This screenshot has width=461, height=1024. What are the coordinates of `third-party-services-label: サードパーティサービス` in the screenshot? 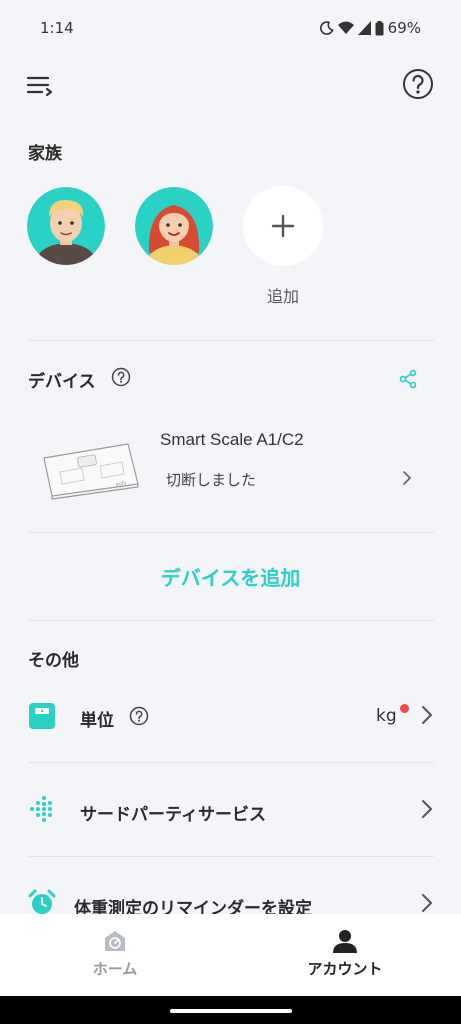 It's located at (173, 815).